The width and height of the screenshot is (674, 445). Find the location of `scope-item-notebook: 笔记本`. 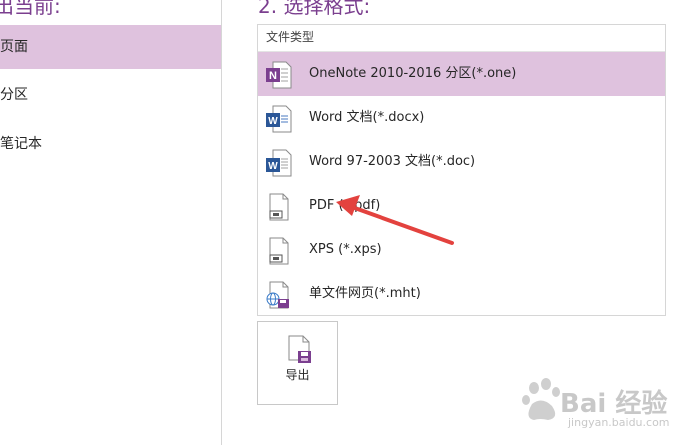

scope-item-notebook: 笔记本 is located at coordinates (110, 144).